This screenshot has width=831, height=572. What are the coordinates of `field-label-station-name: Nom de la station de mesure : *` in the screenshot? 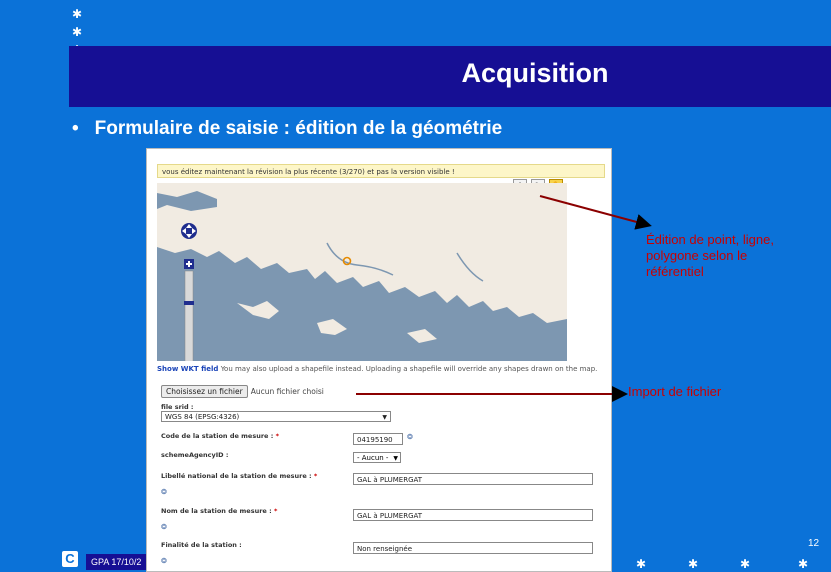 It's located at (219, 511).